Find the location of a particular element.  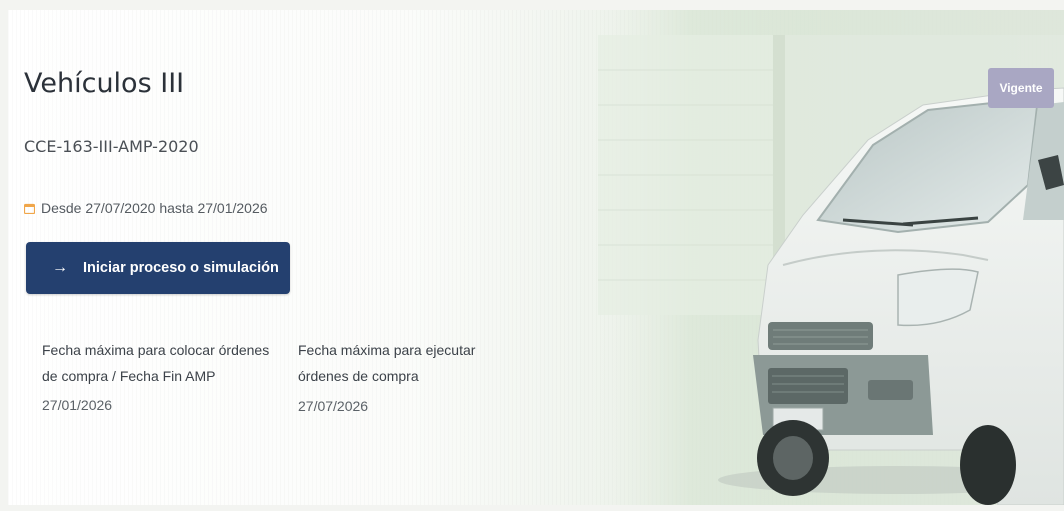

validity-text: Desde 27/07/2020 hasta 27/01/2026 is located at coordinates (154, 208).